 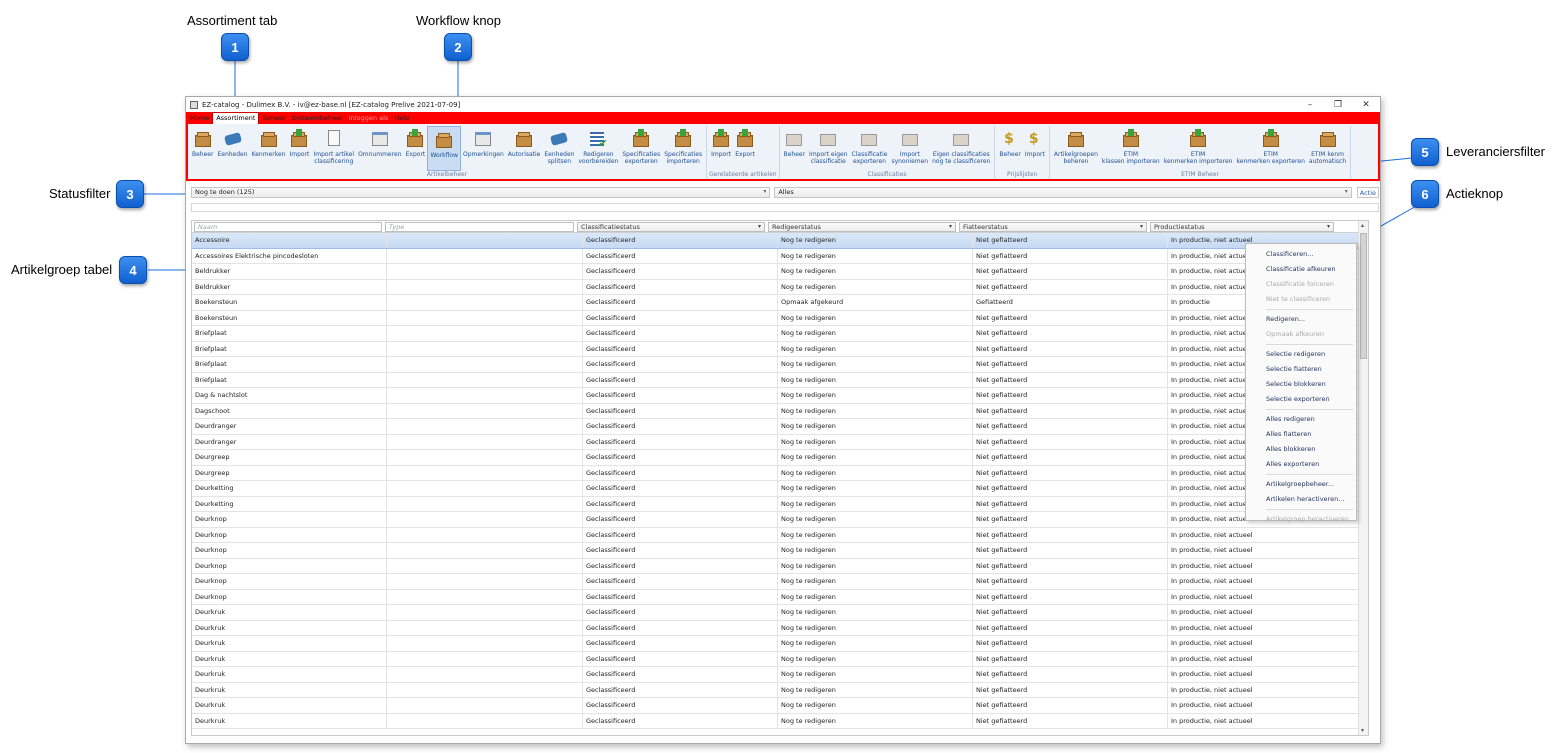 What do you see at coordinates (1362, 730) in the screenshot?
I see `scroll-down-icon: ▾` at bounding box center [1362, 730].